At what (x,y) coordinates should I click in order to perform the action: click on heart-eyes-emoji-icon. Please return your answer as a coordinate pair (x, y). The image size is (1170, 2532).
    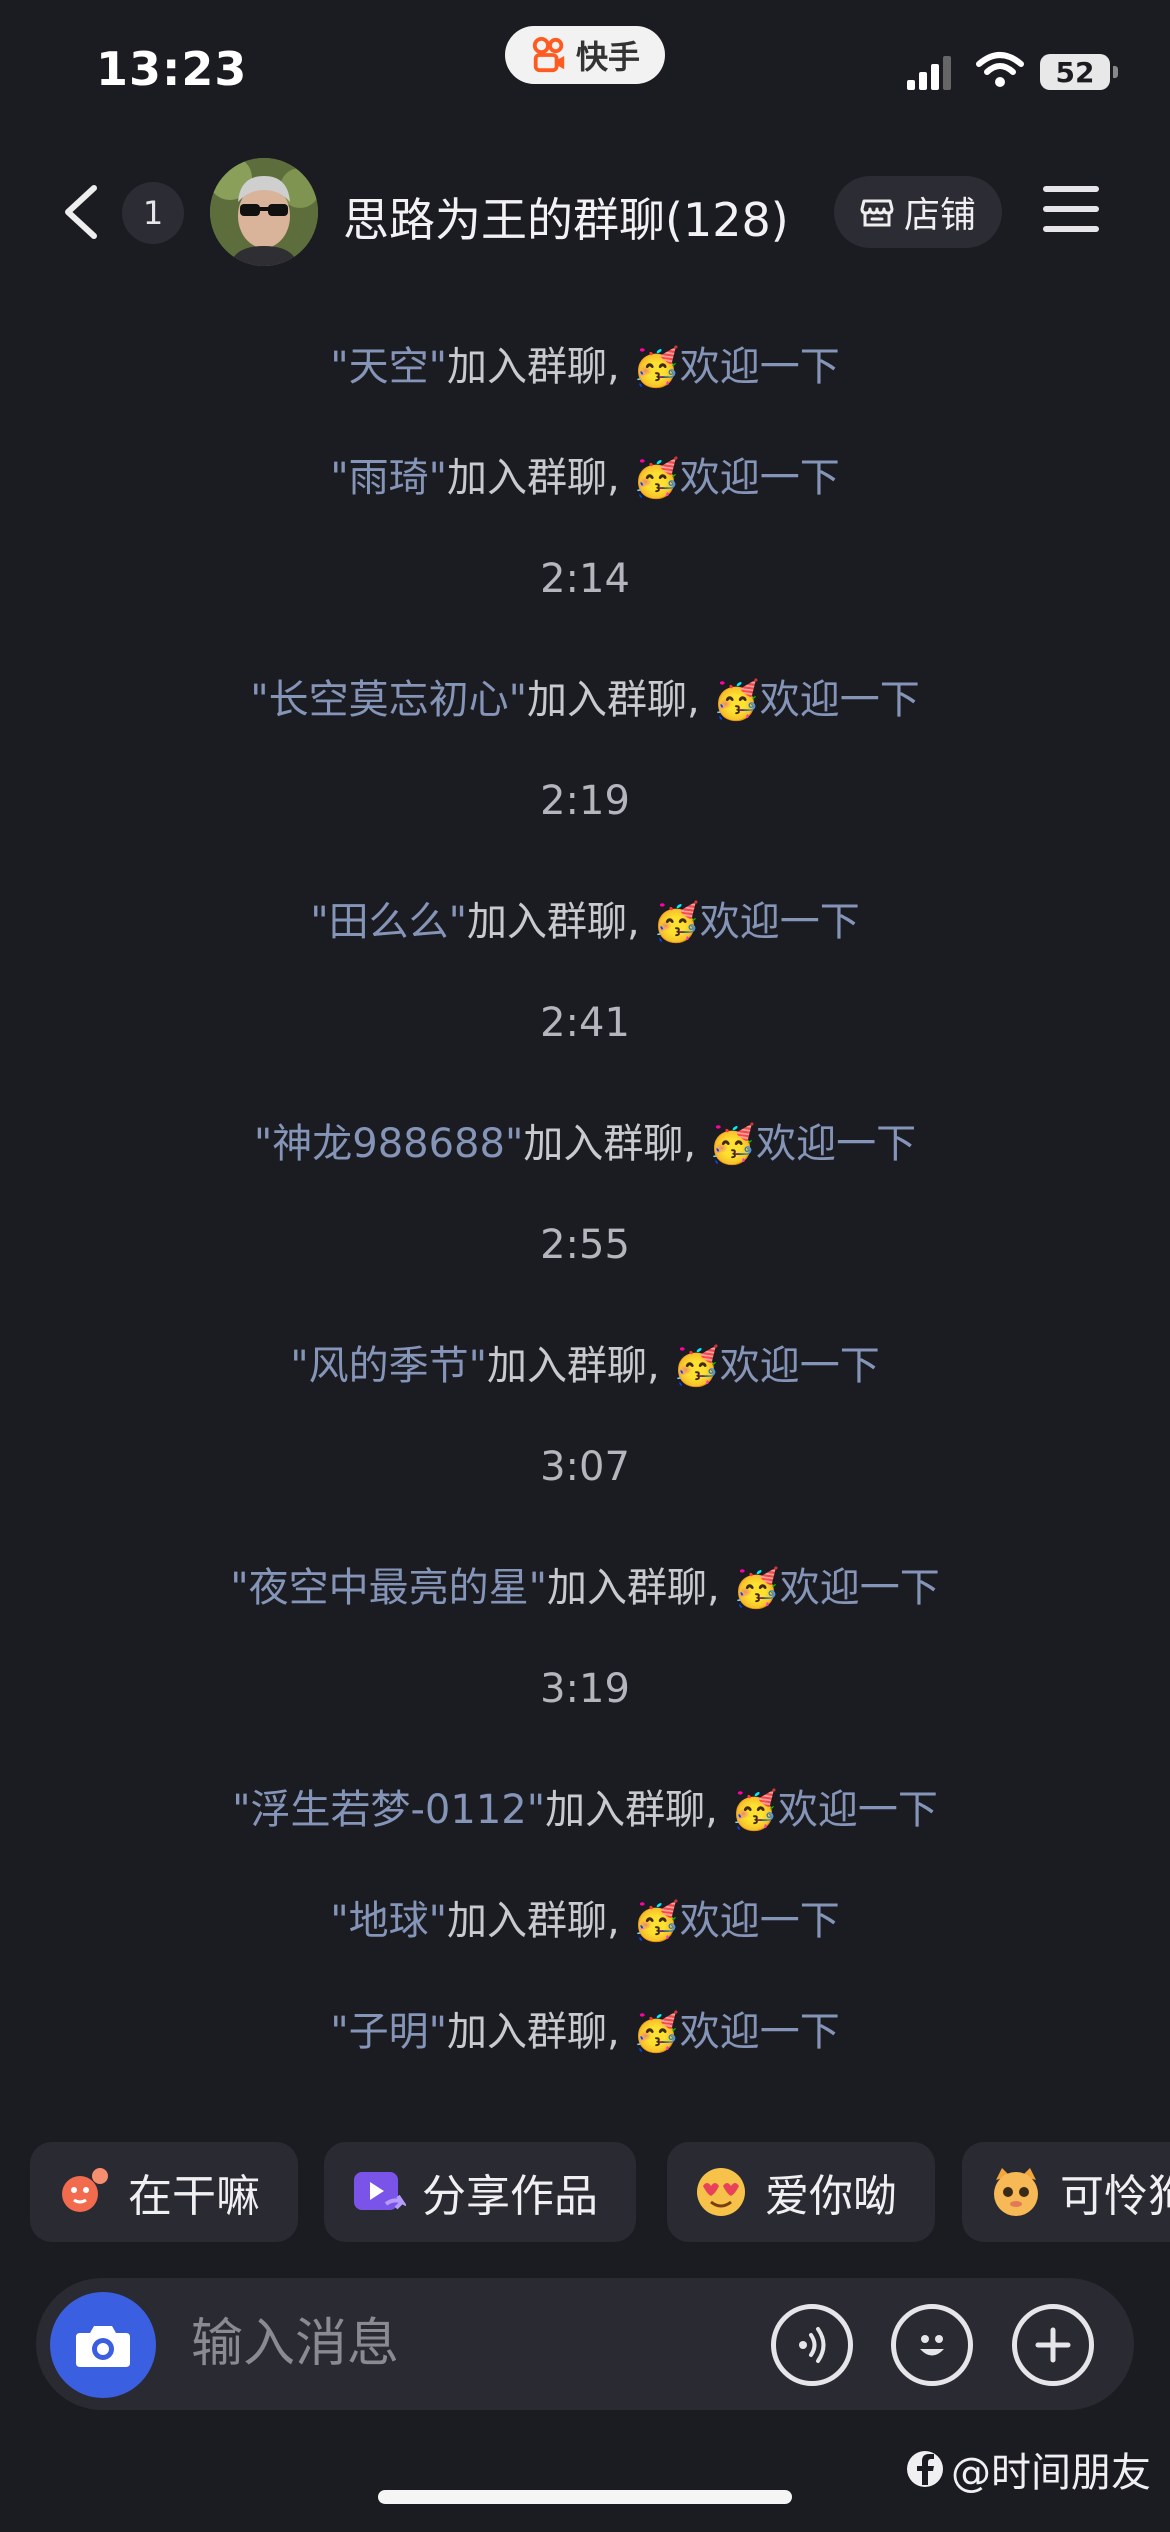
    Looking at the image, I should click on (721, 2192).